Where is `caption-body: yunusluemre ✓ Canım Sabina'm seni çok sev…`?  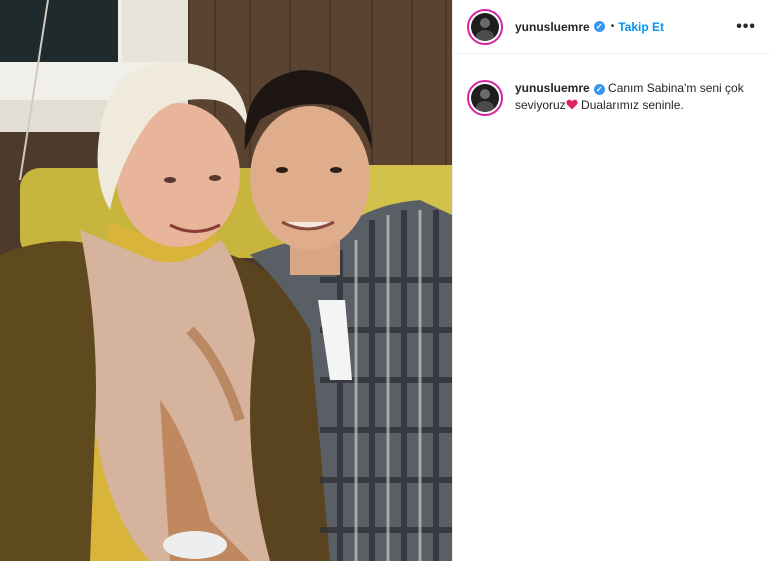 caption-body: yunusluemre ✓ Canım Sabina'm seni çok sev… is located at coordinates (631, 97).